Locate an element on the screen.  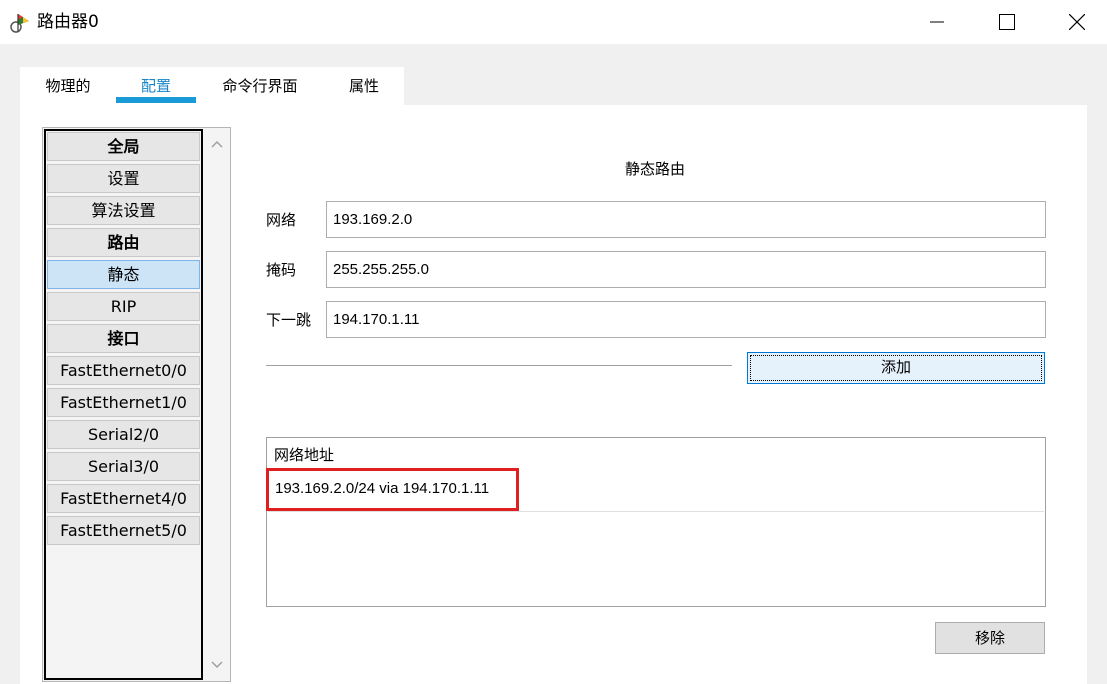
maximize-button is located at coordinates (1007, 22).